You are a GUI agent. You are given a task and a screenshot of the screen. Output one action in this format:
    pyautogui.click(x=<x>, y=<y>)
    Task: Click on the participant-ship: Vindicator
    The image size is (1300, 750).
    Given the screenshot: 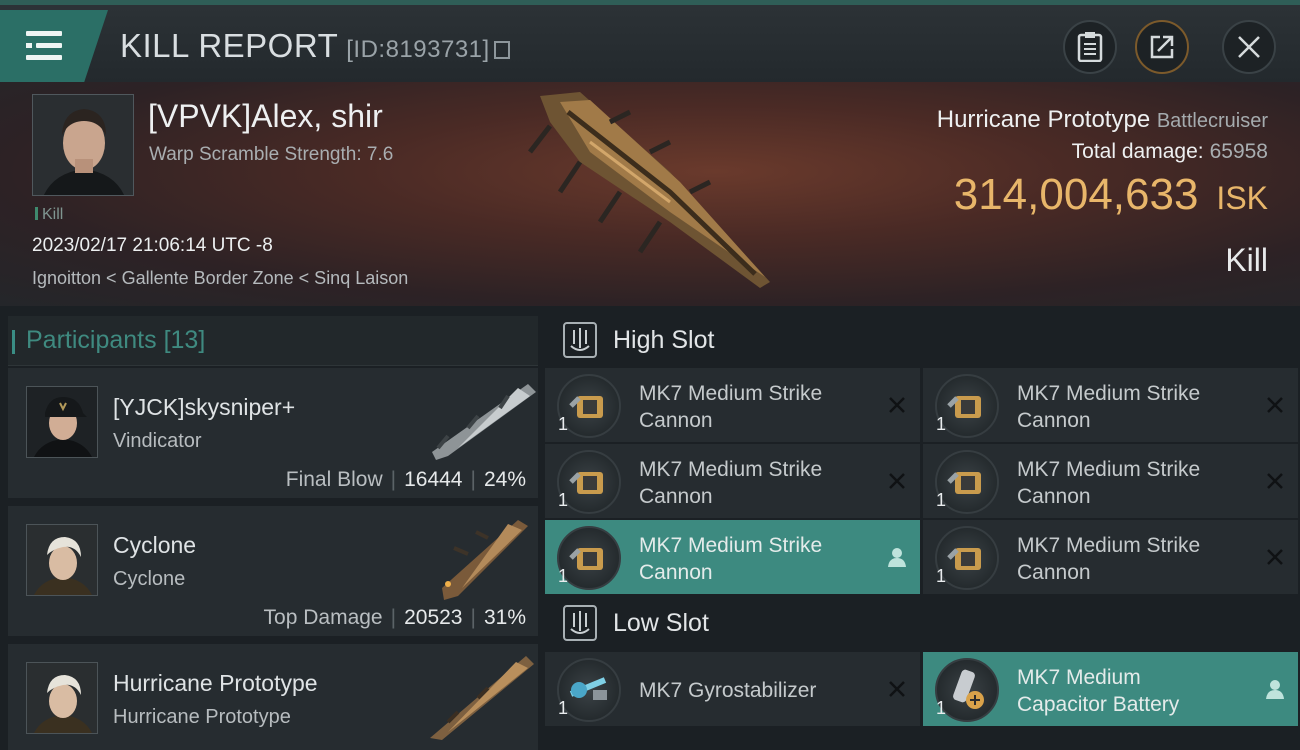 What is the action you would take?
    pyautogui.click(x=157, y=441)
    